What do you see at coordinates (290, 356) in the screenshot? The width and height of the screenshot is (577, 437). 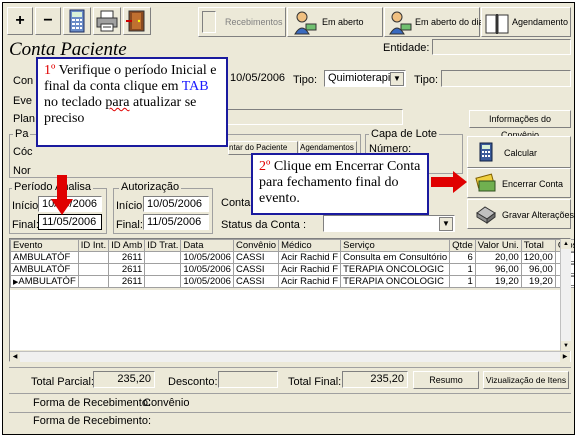 I see `horizontal-scrollbar: ◀ ▶` at bounding box center [290, 356].